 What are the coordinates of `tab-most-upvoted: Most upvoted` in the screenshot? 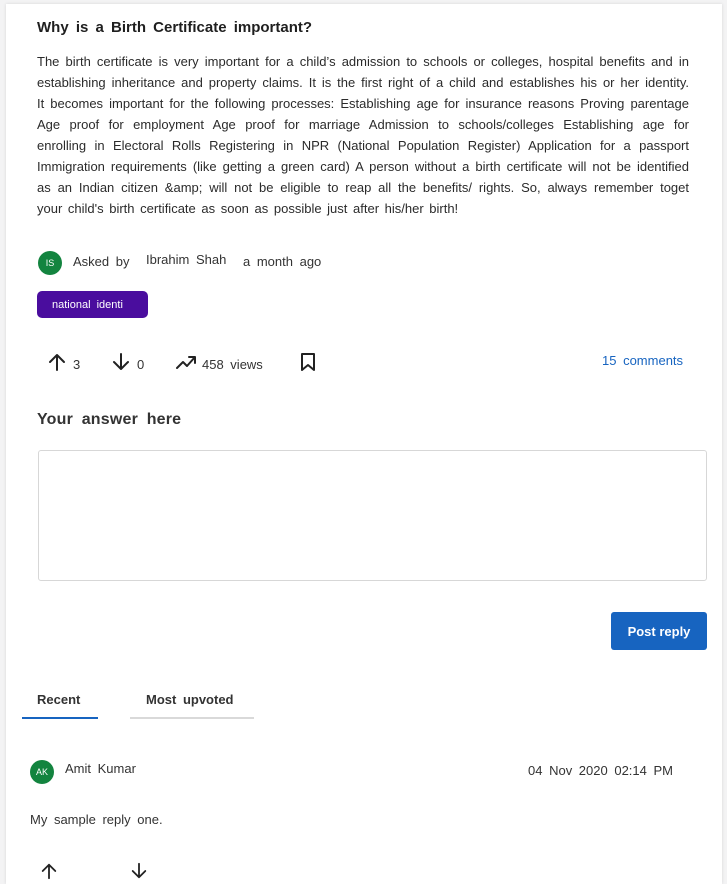 It's located at (190, 699).